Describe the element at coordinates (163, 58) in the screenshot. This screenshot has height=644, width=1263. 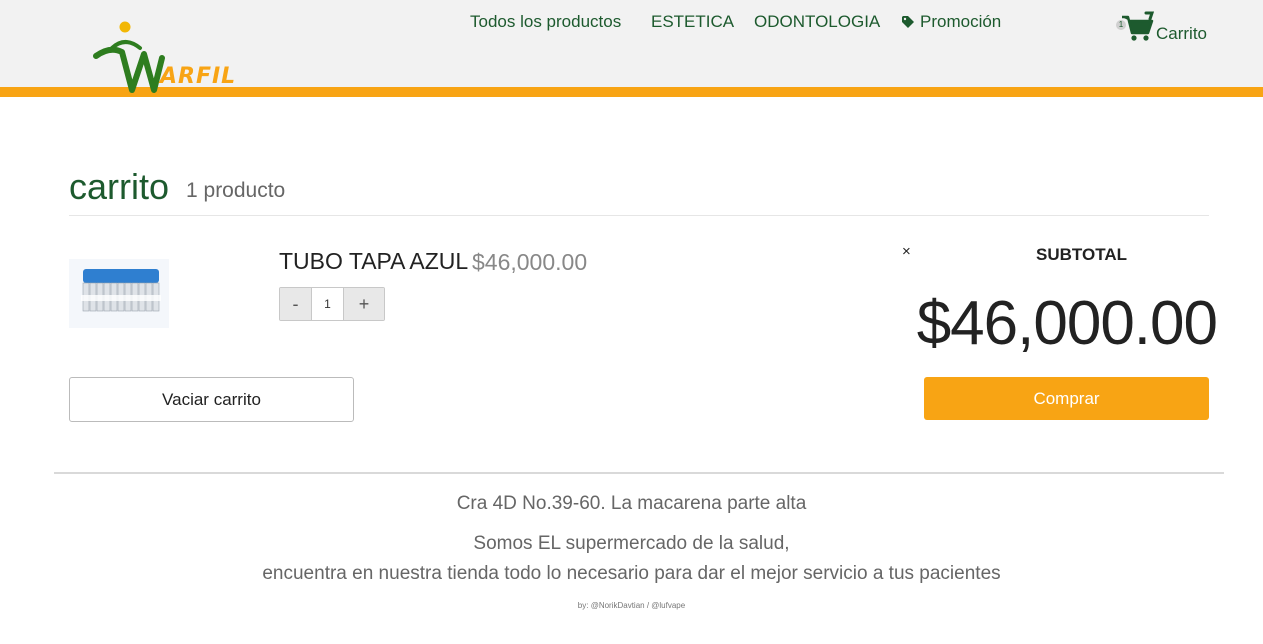
I see `brand-logo: ARFIL` at that location.